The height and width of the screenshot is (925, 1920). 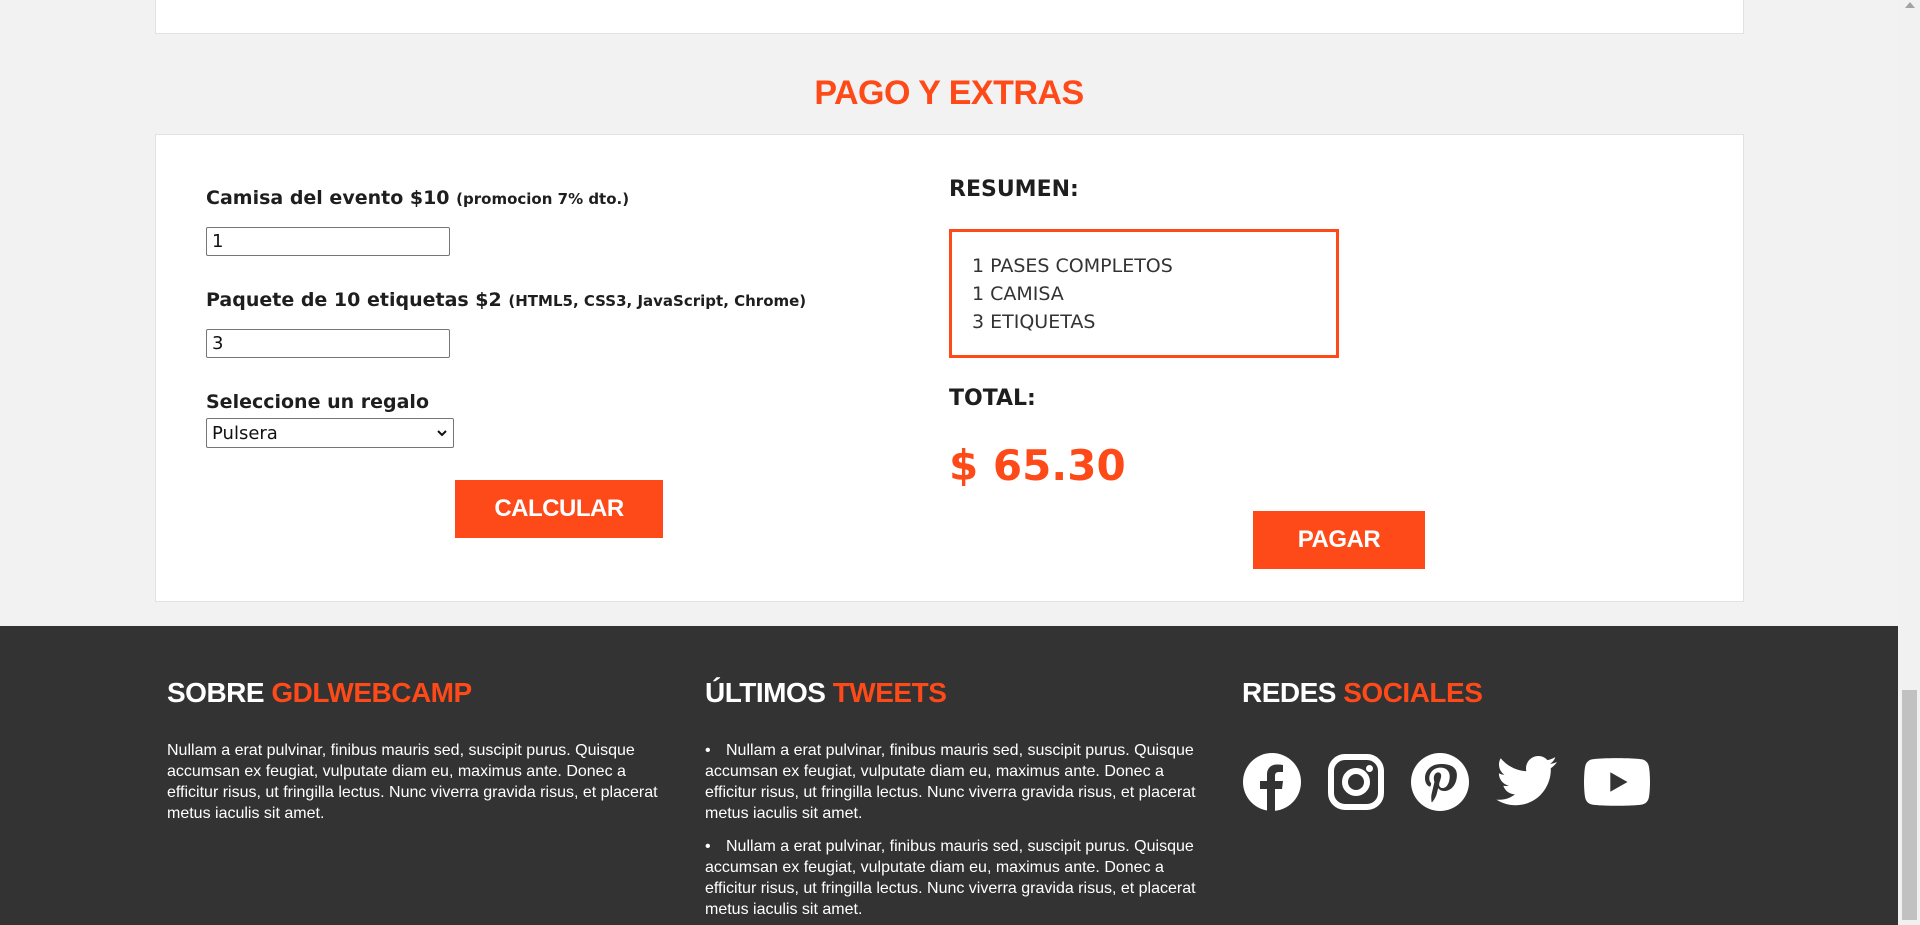 I want to click on gift-selected-value: Pulsera, so click(x=245, y=433).